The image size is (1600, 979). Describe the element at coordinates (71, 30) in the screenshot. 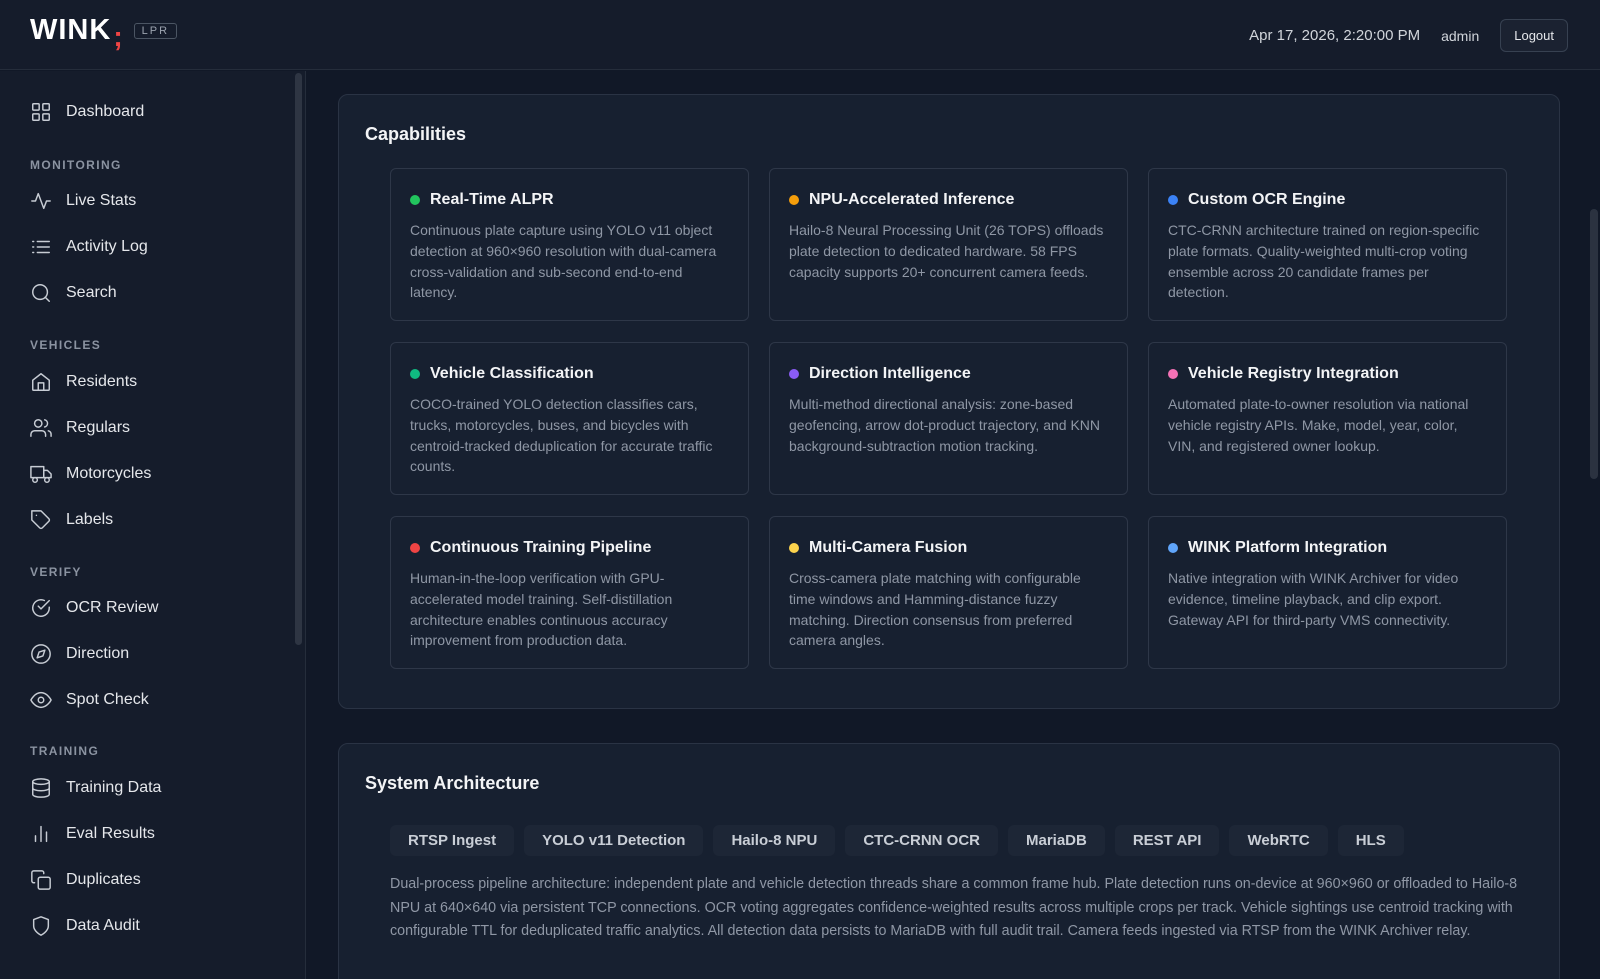

I see `logo-text: WINK` at that location.